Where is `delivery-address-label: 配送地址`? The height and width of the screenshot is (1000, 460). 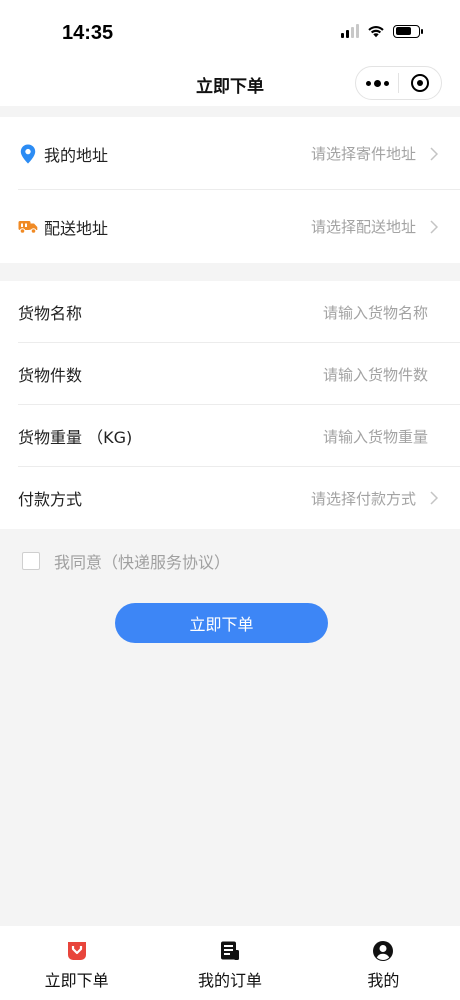 delivery-address-label: 配送地址 is located at coordinates (76, 228).